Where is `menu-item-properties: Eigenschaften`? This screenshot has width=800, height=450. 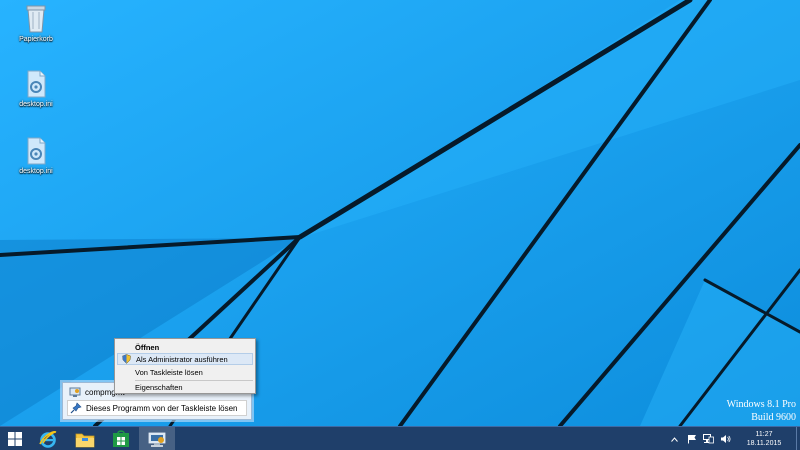 menu-item-properties: Eigenschaften is located at coordinates (185, 387).